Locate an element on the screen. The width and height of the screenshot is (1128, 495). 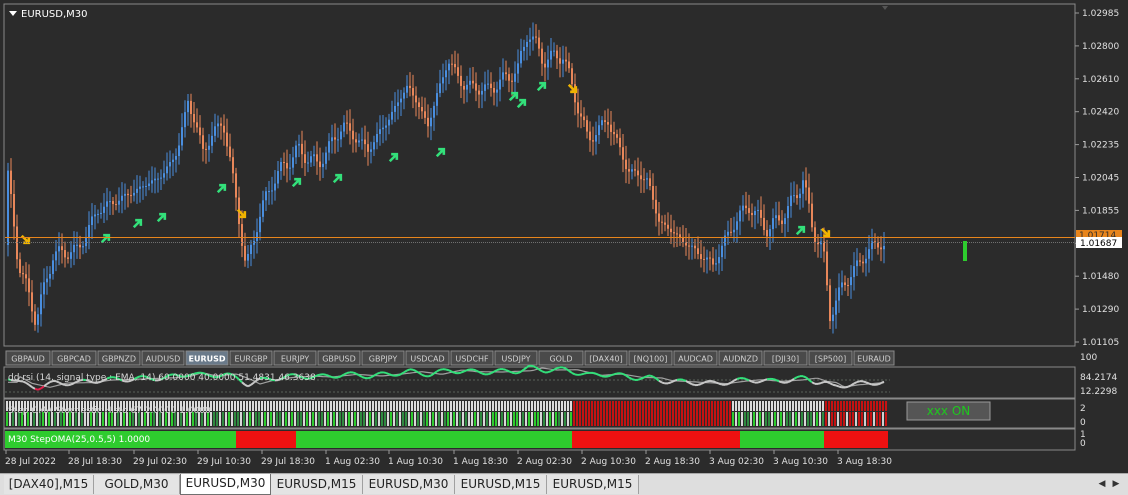
rsi-scale-100: 100 is located at coordinates (1088, 358).